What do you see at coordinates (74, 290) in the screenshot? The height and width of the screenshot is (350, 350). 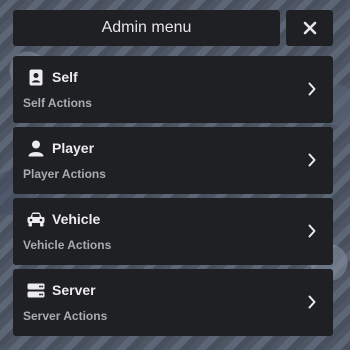 I see `menu-item-label: Server` at bounding box center [74, 290].